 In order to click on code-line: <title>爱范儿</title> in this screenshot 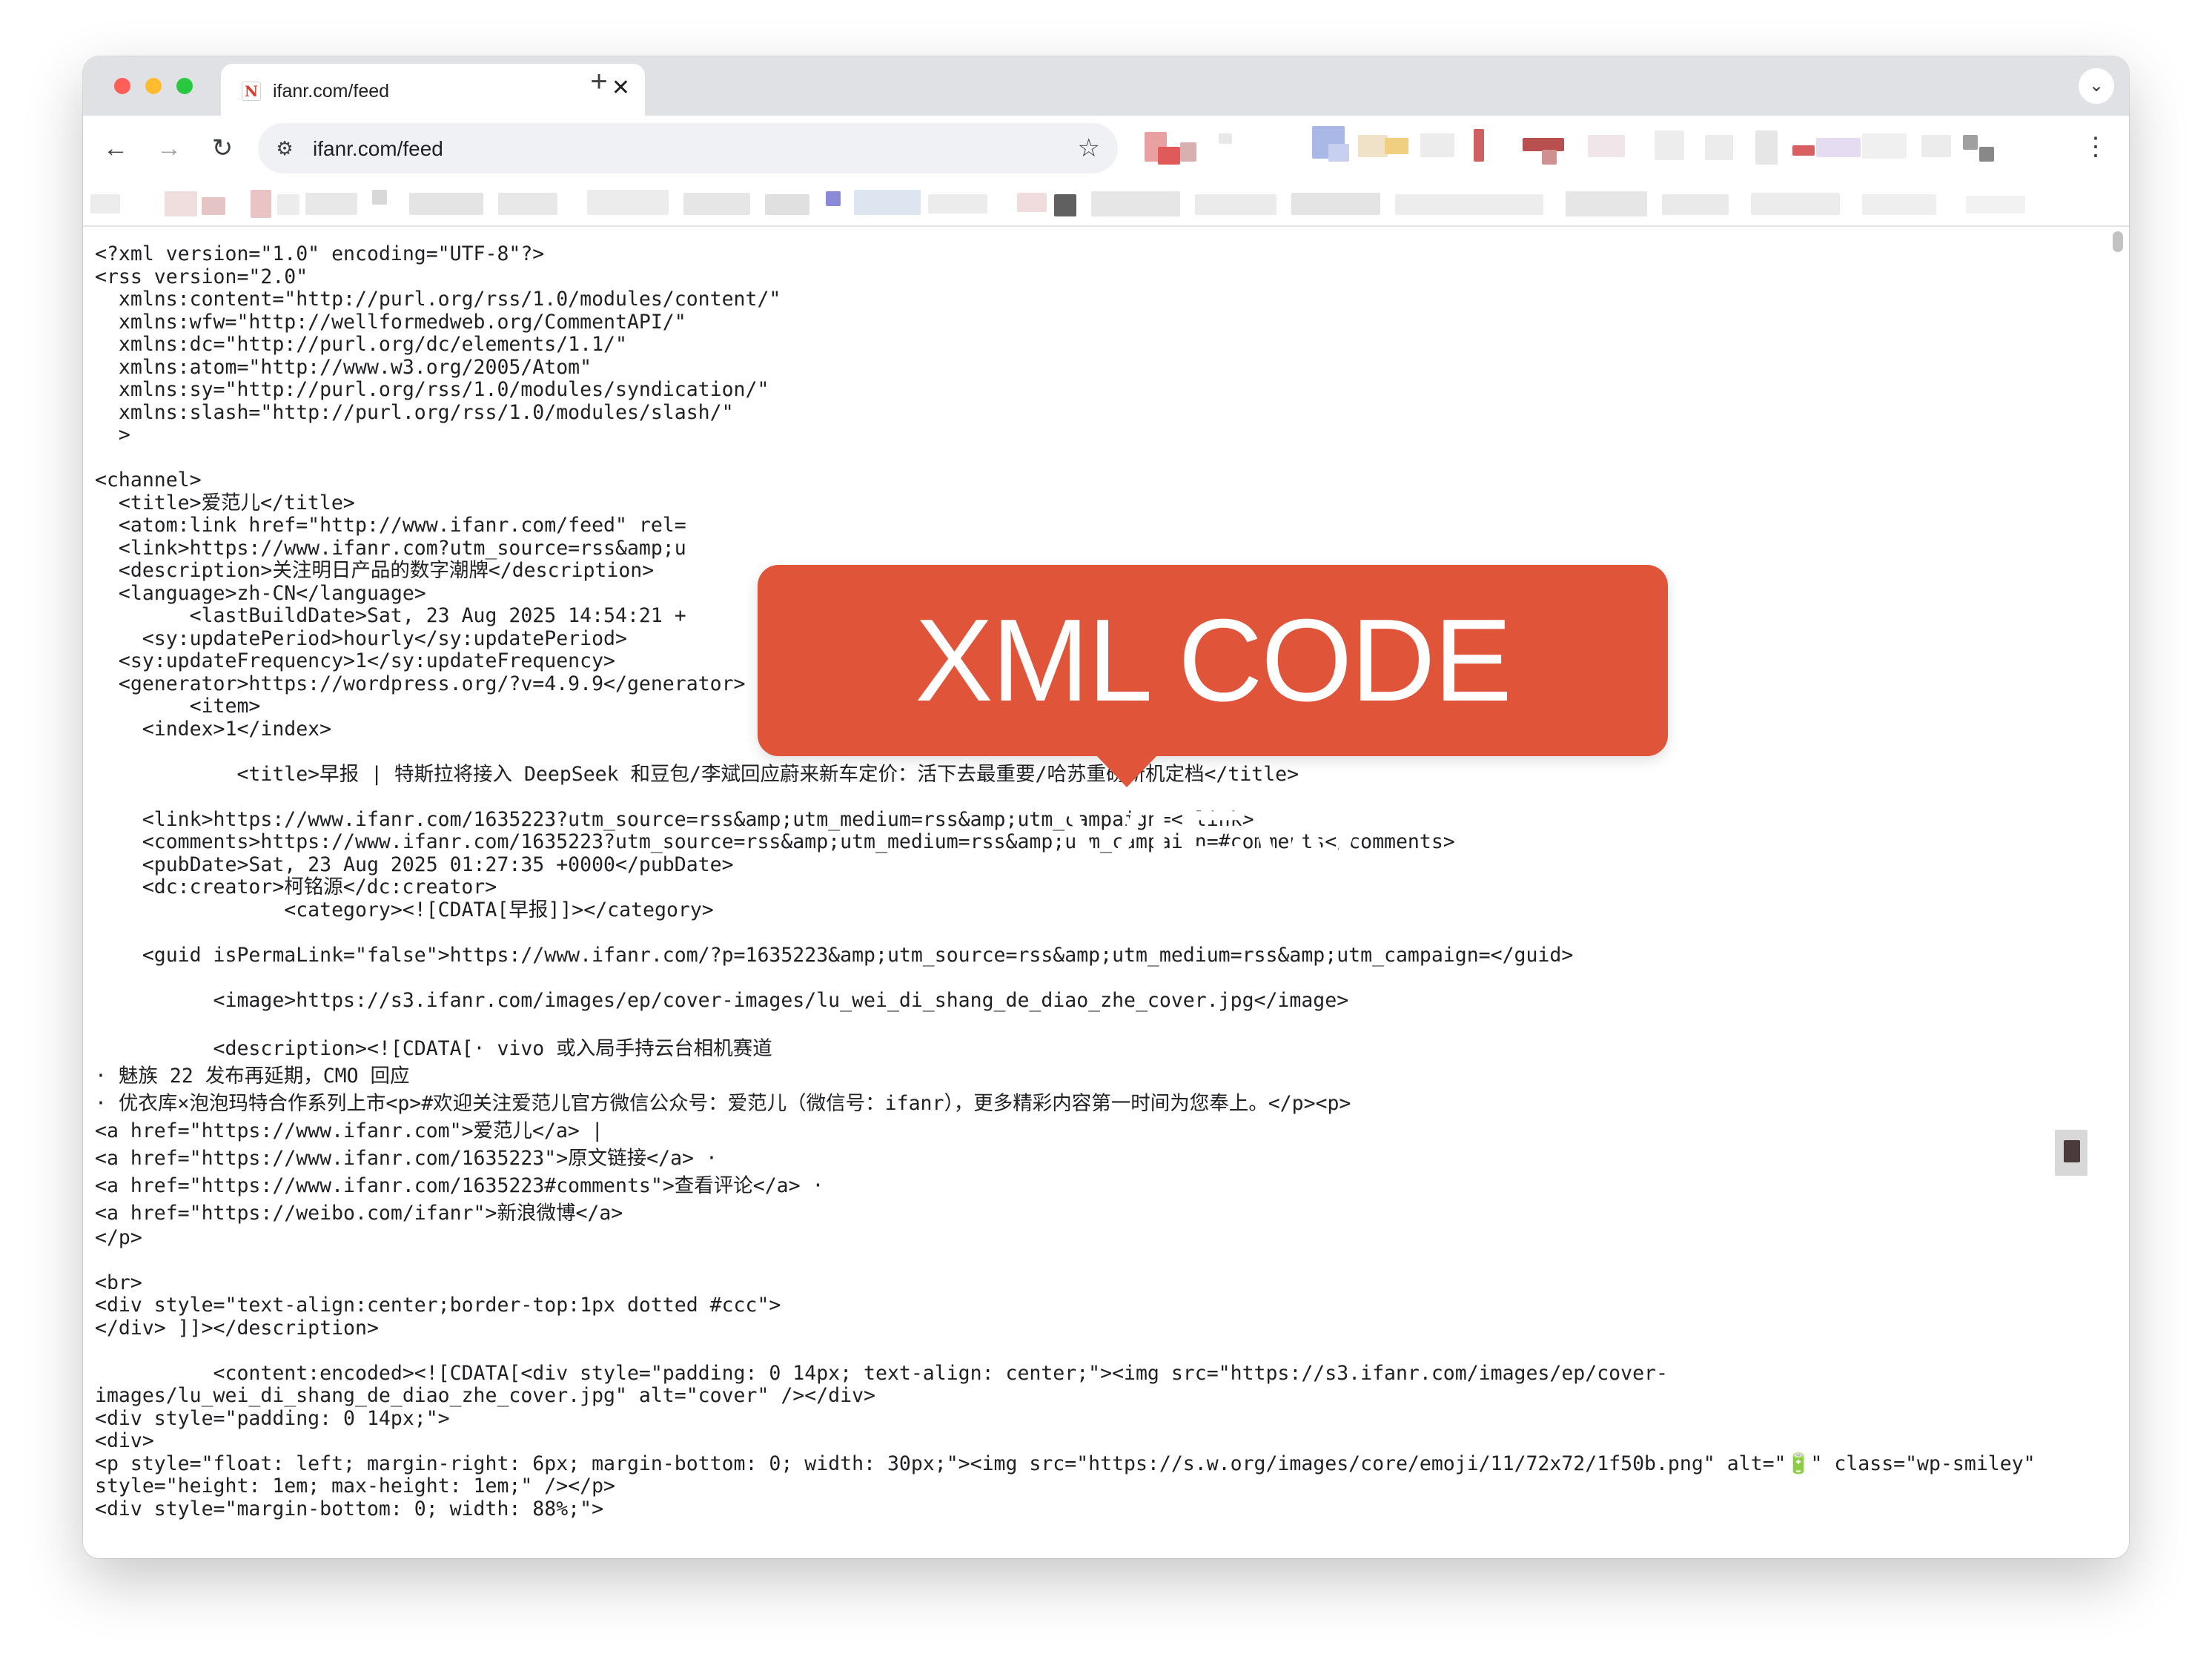, I will do `click(225, 502)`.